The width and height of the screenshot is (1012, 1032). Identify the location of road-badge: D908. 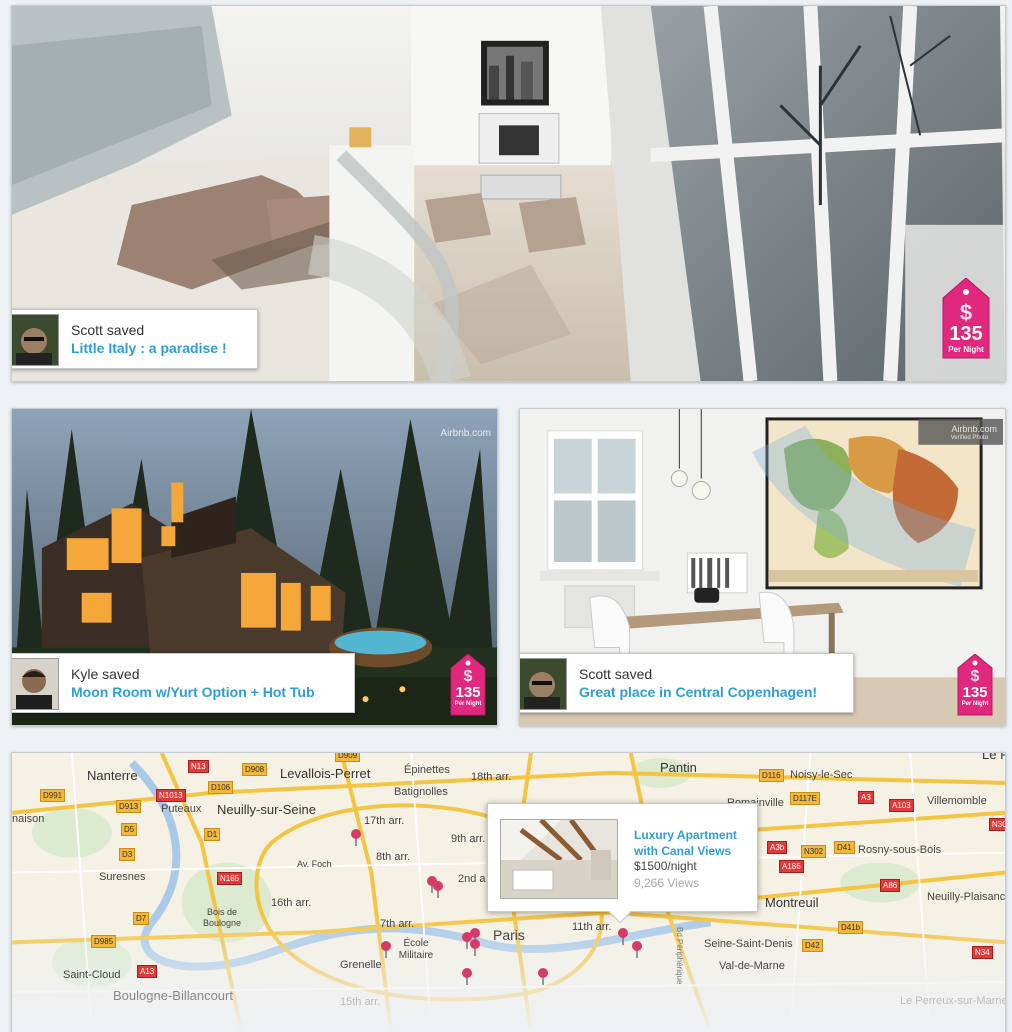
(255, 769).